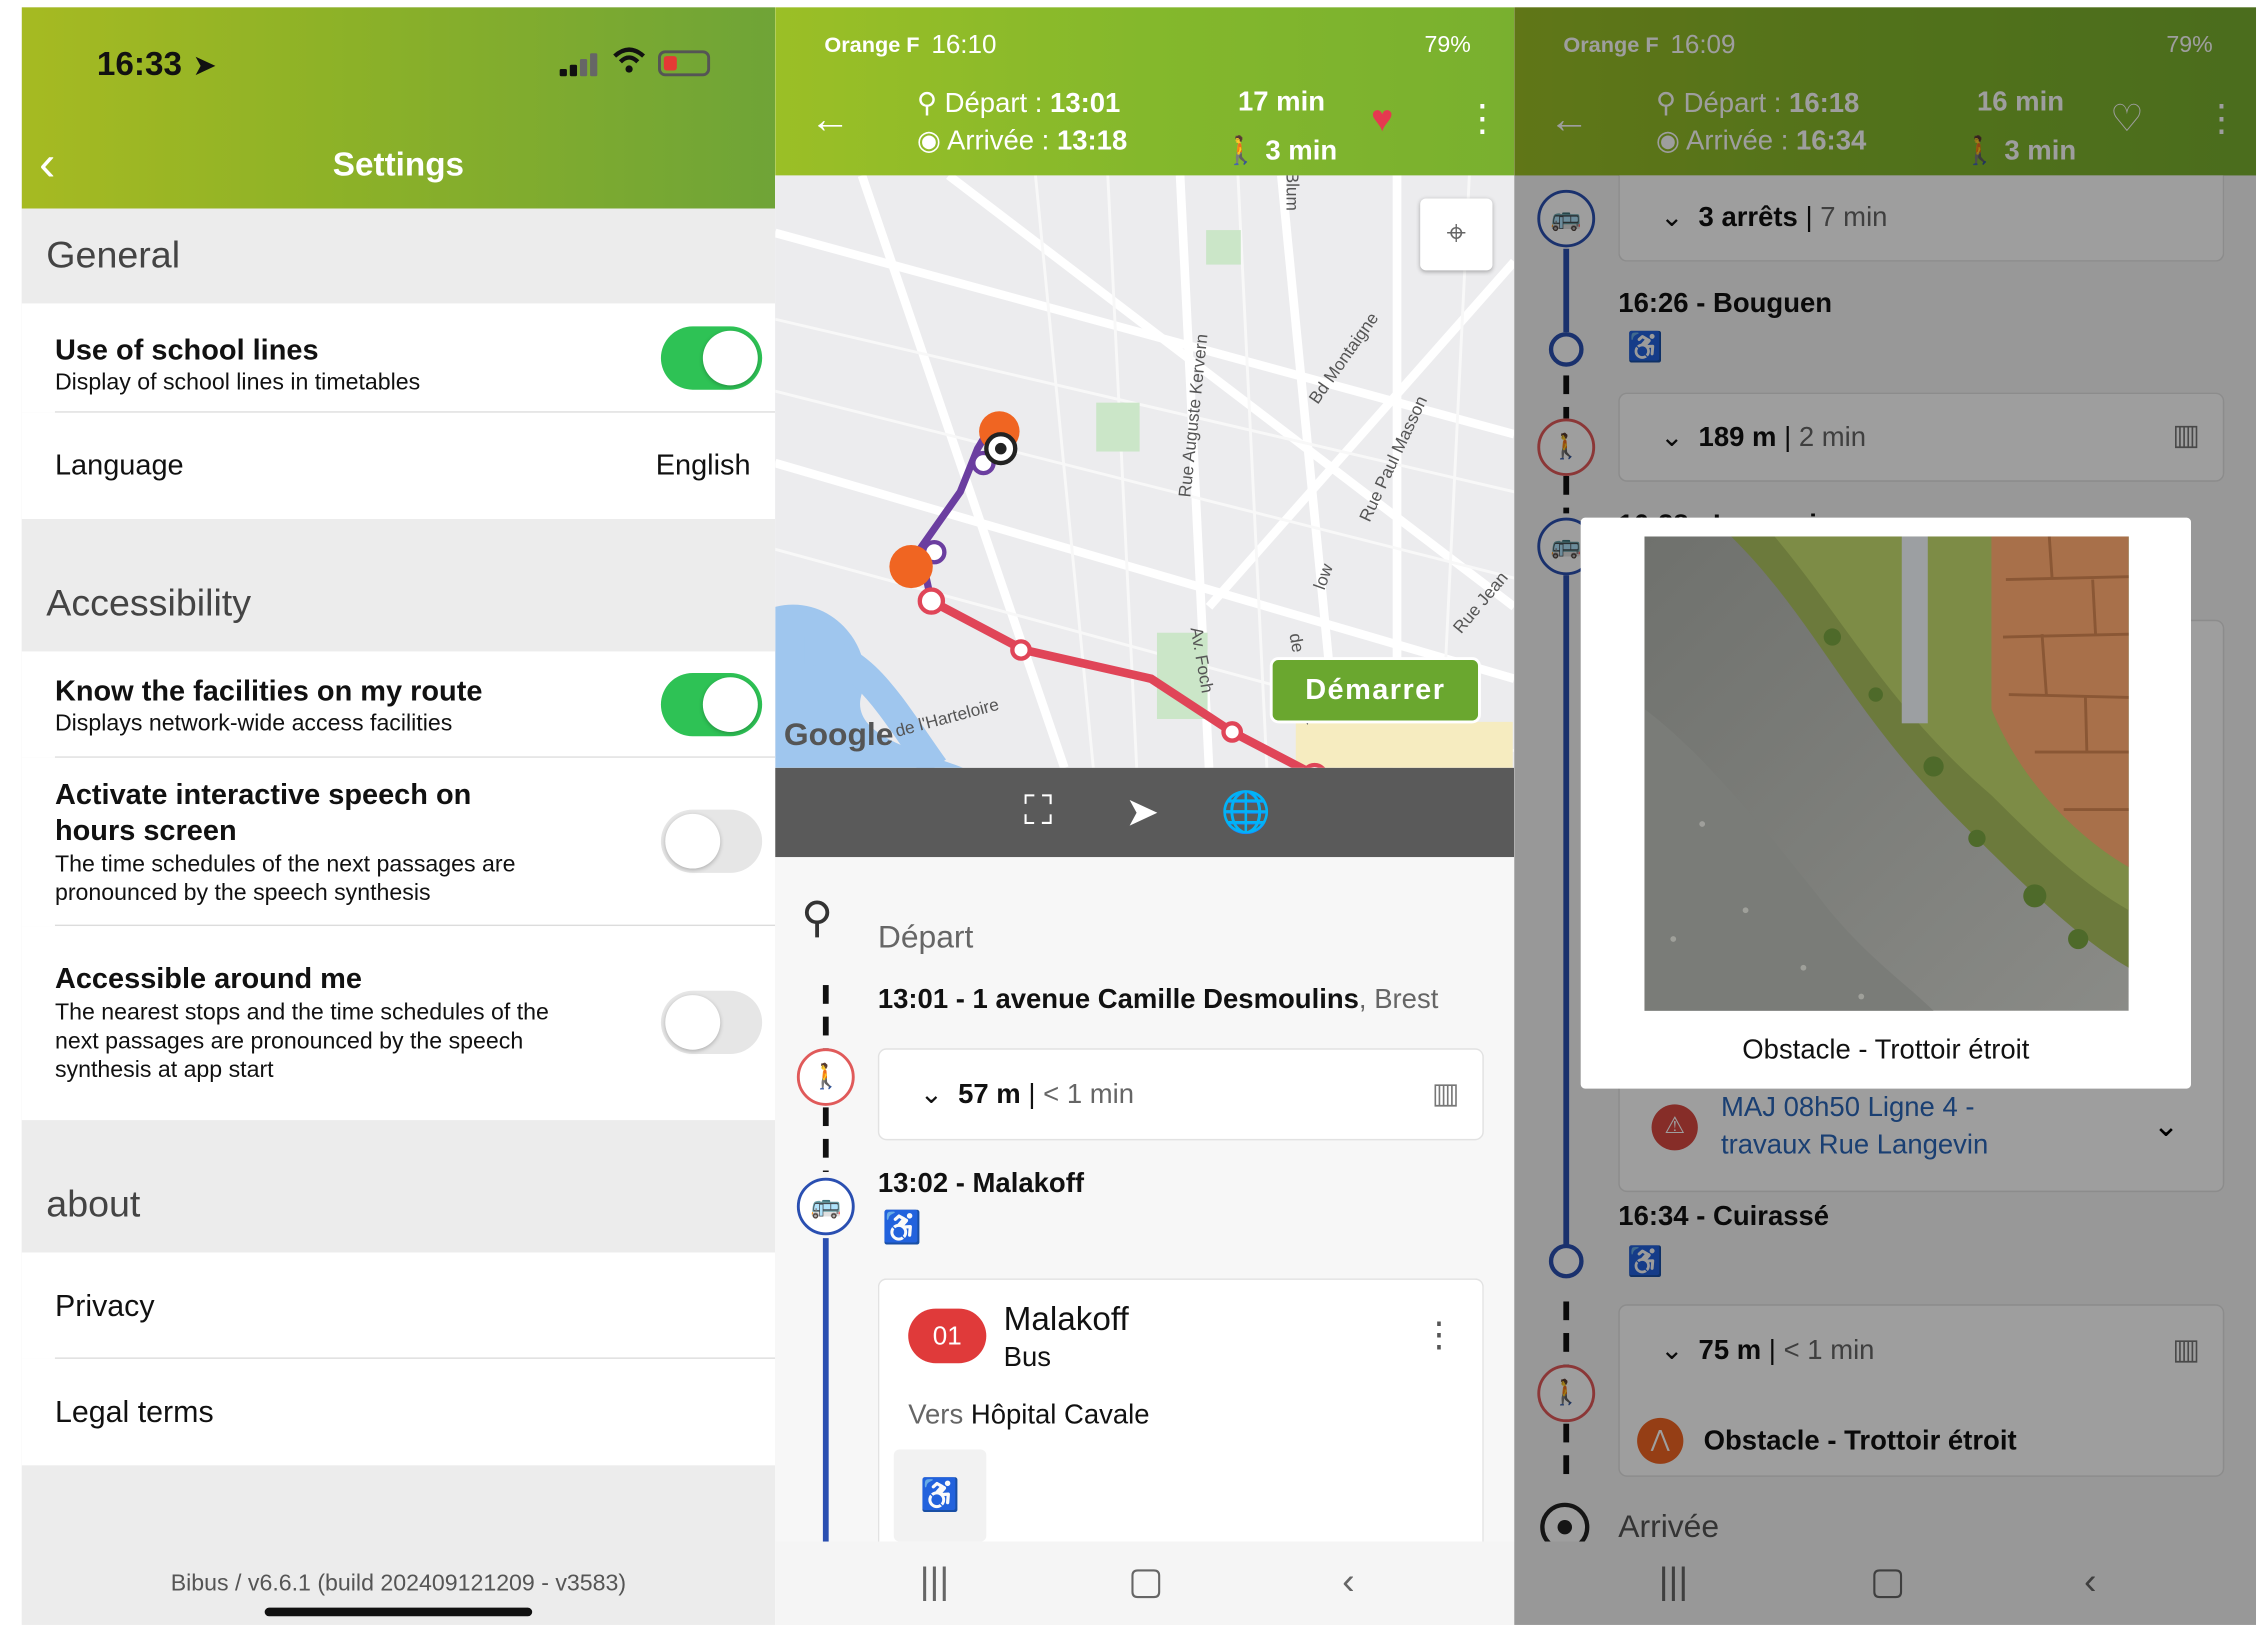 Image resolution: width=2259 pixels, height=1625 pixels. What do you see at coordinates (263, 795) in the screenshot?
I see `setting-title-line1: Activate interactive speech on` at bounding box center [263, 795].